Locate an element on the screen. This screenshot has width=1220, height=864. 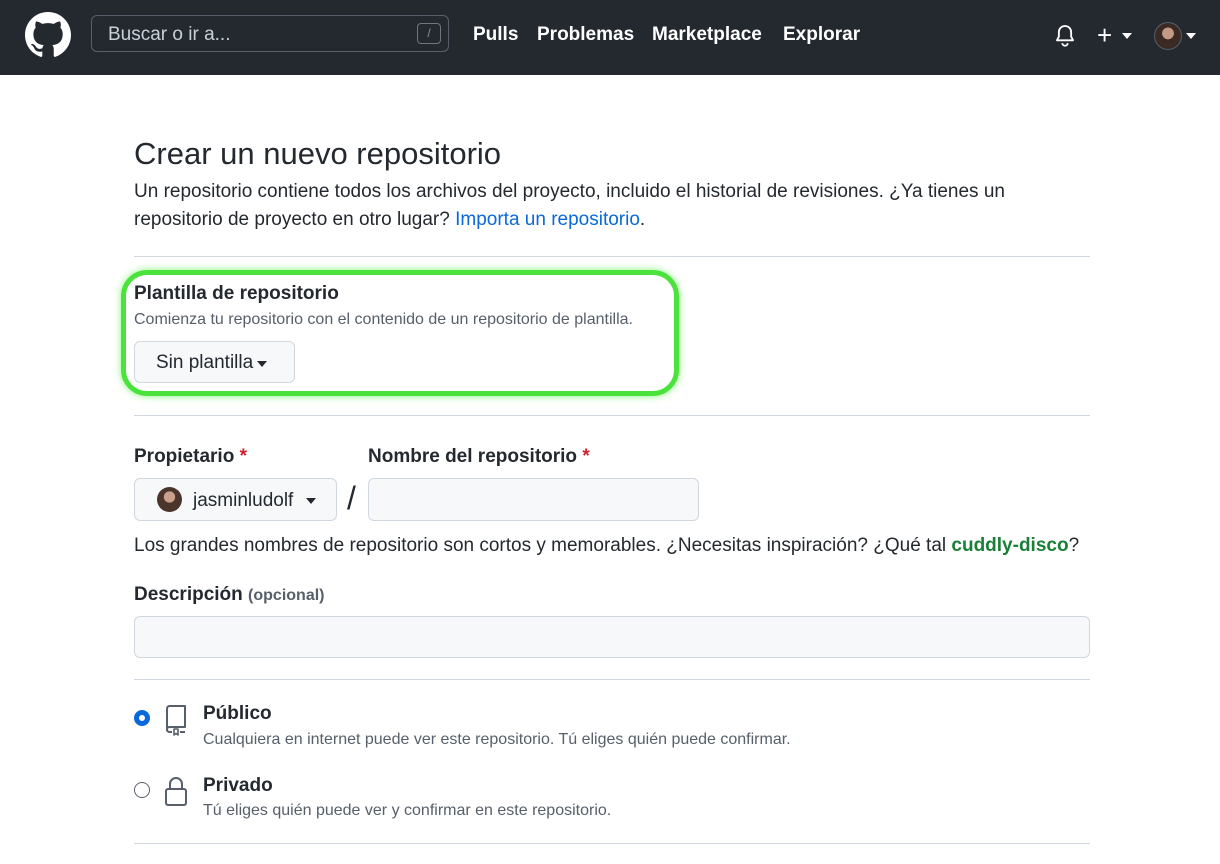
search-shortcut-key: / is located at coordinates (429, 33).